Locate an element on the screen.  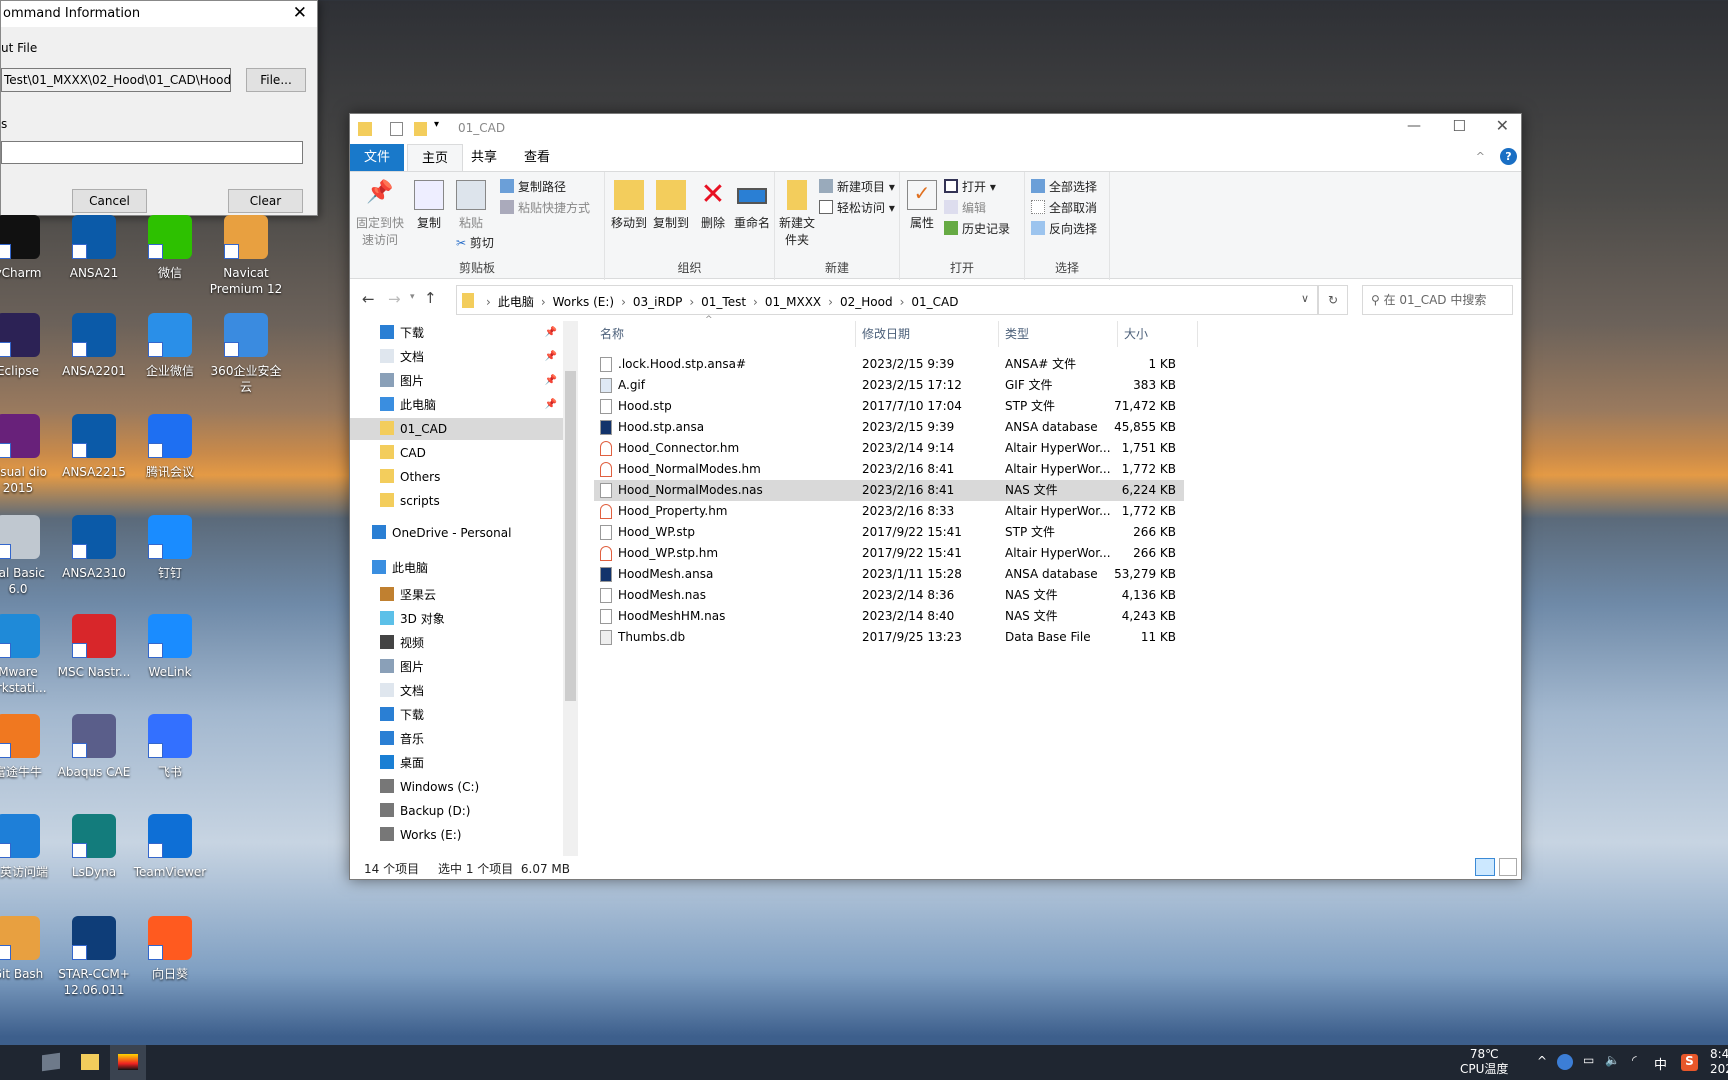
open-button: 打开 ▾ is located at coordinates (970, 186).